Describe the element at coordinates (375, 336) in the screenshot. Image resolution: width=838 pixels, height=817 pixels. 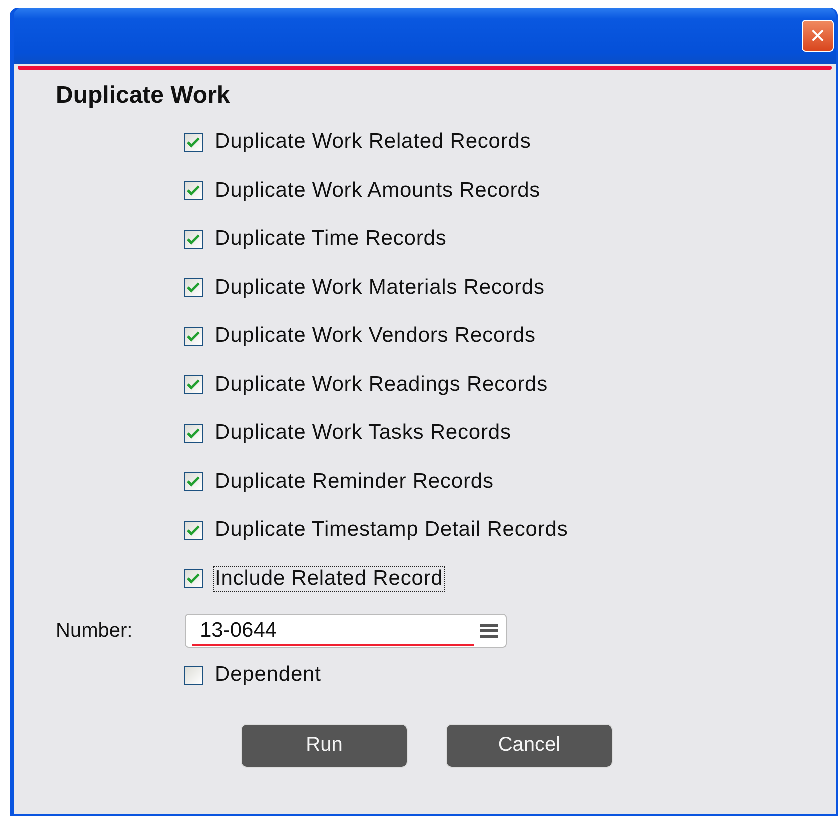
I see `checkbox-label: Duplicate Work Vendors Records` at that location.